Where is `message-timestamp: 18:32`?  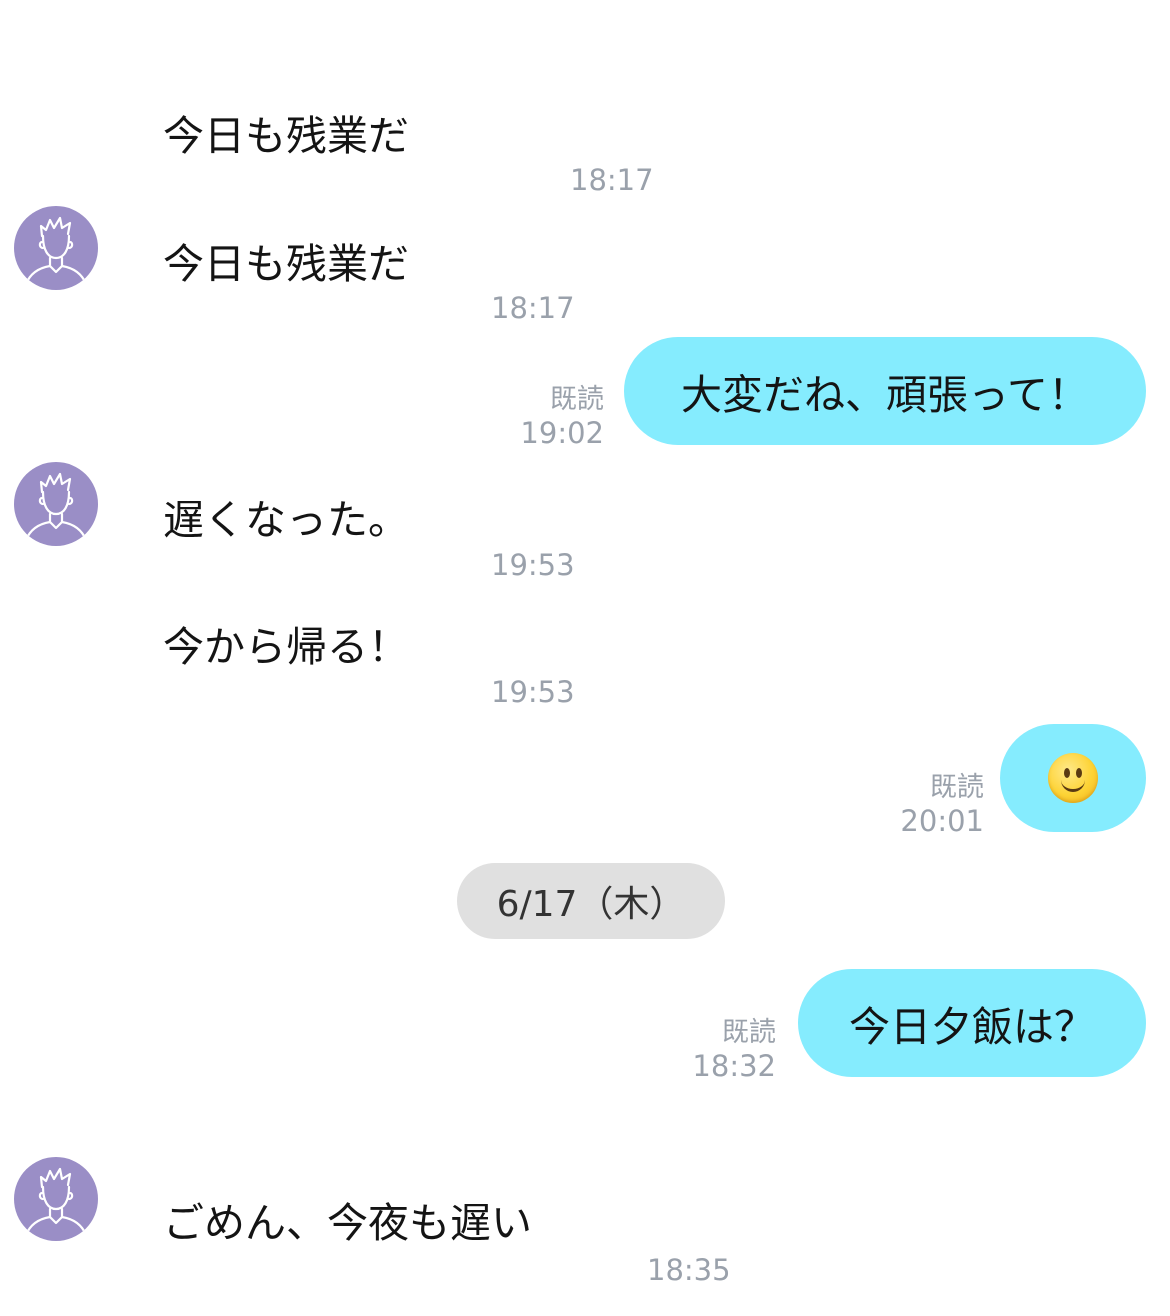 message-timestamp: 18:32 is located at coordinates (734, 1066).